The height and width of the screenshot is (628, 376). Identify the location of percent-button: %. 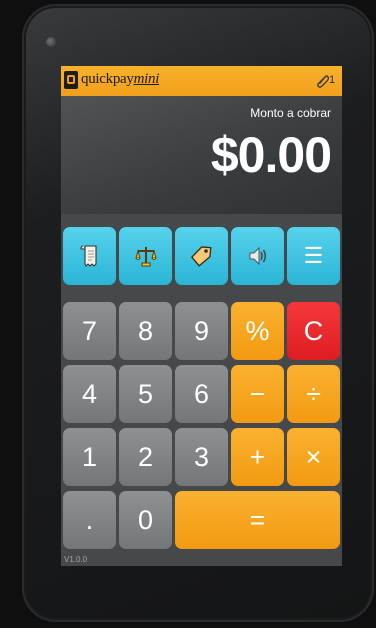
(257, 331).